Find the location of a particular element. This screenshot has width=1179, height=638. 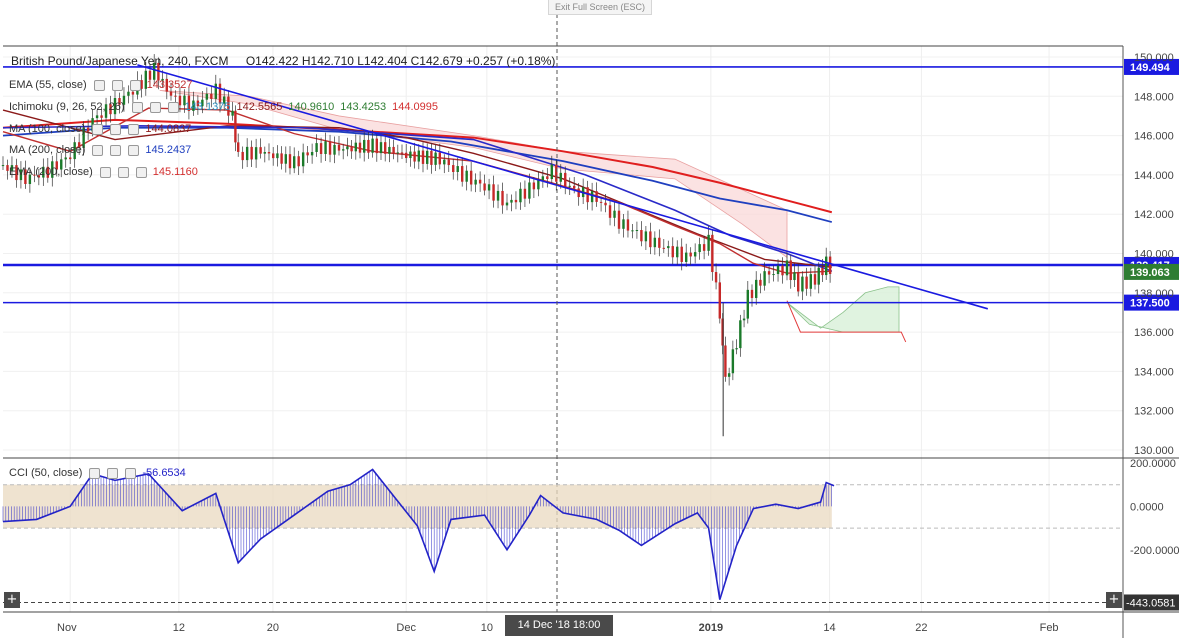

legend-cci: CCI (50, close) -56.6534 is located at coordinates (97, 473).